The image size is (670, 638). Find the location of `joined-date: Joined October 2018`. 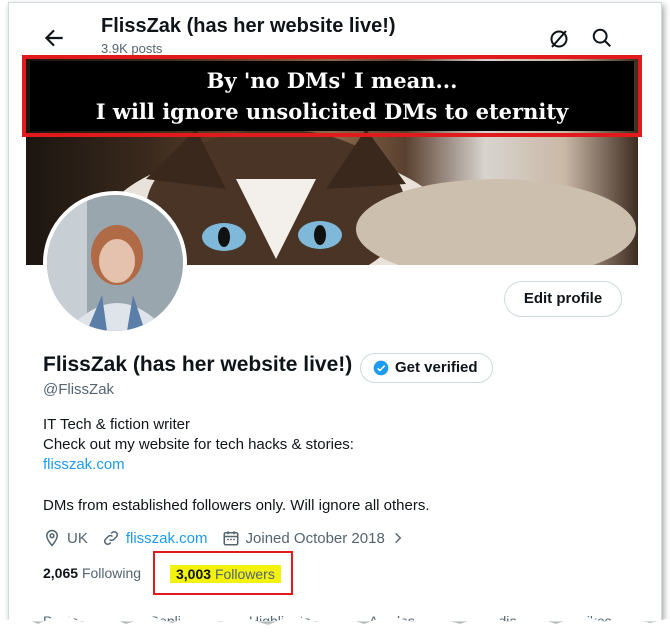

joined-date: Joined October 2018 is located at coordinates (313, 538).